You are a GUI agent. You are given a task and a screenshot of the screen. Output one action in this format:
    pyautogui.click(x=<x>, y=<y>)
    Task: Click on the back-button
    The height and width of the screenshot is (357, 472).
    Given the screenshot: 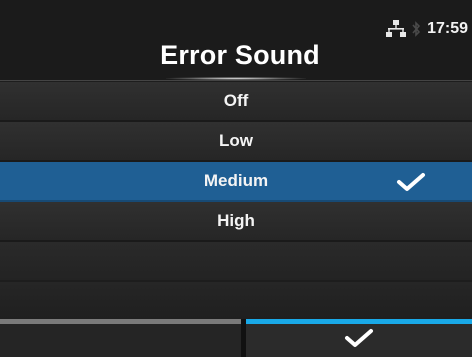 What is the action you would take?
    pyautogui.click(x=120, y=338)
    